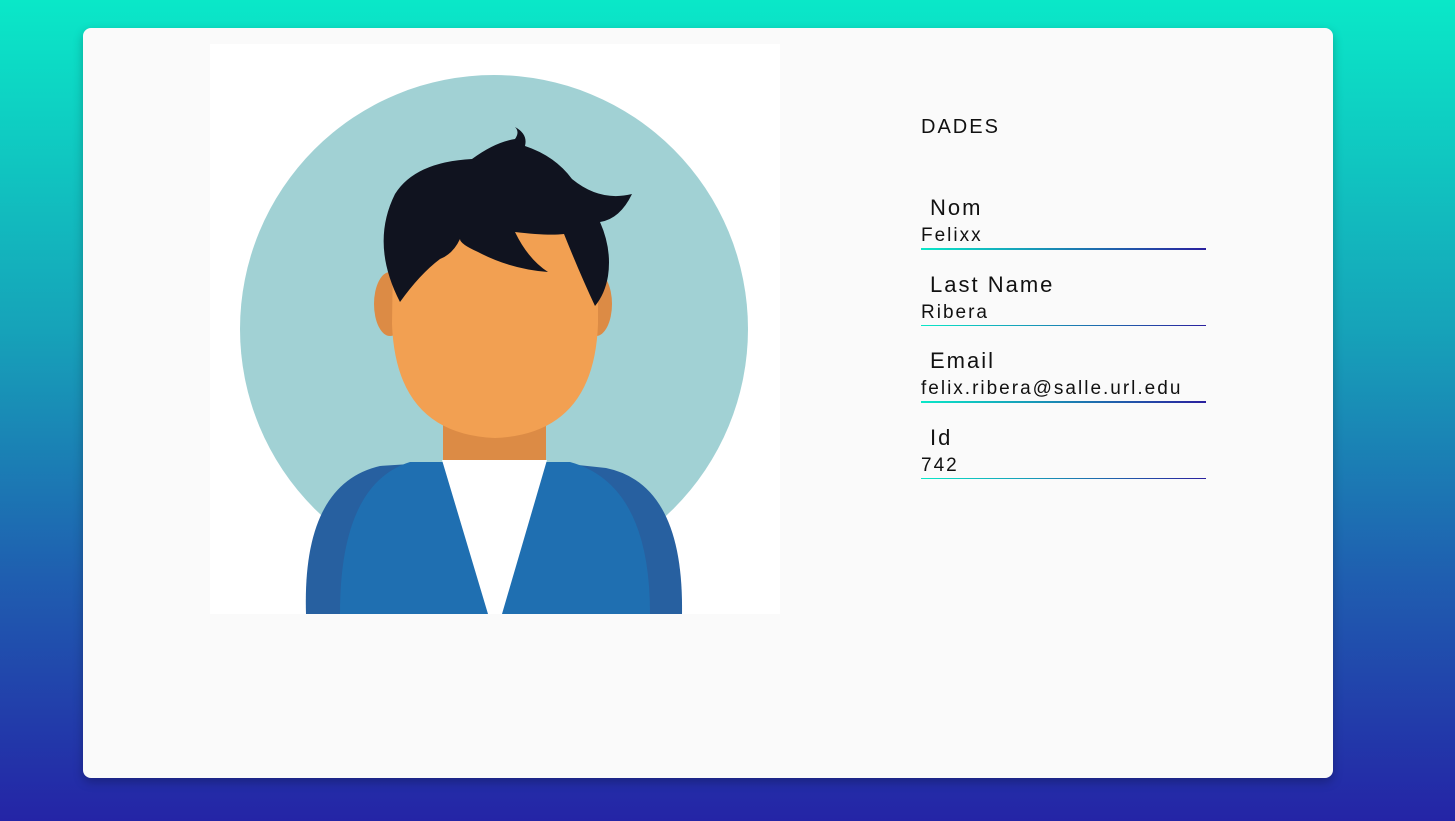 The width and height of the screenshot is (1455, 821). What do you see at coordinates (941, 437) in the screenshot?
I see `id-label: Id` at bounding box center [941, 437].